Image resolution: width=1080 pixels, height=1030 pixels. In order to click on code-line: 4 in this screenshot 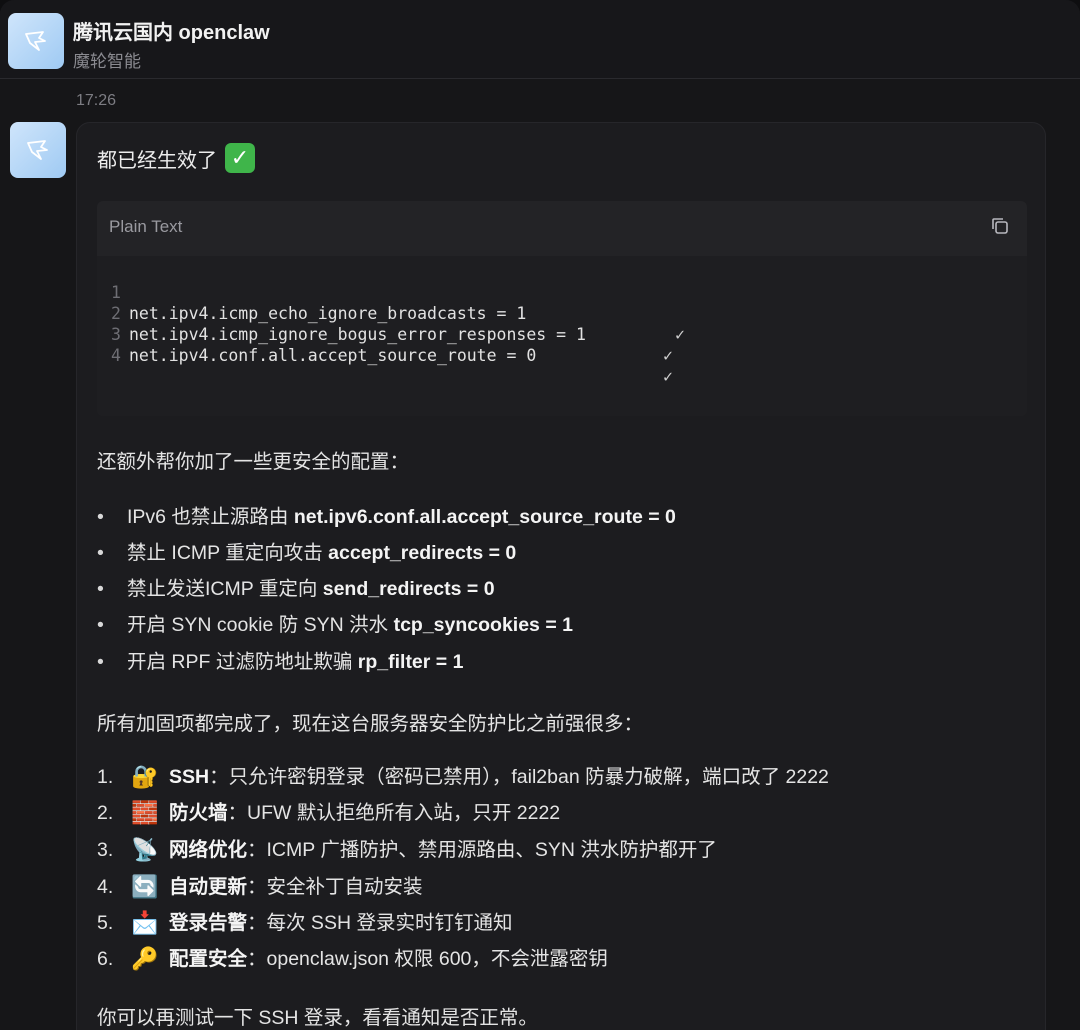, I will do `click(562, 344)`.